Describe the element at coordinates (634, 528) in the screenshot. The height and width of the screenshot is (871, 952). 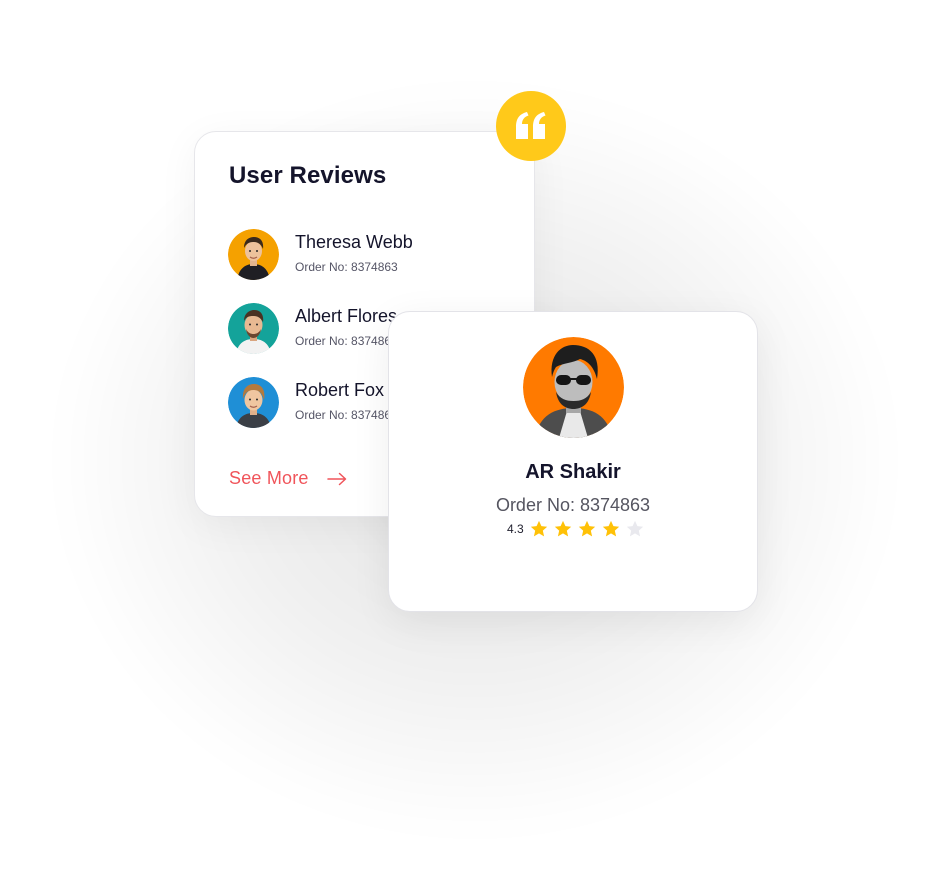
I see `star-empty-icon` at that location.